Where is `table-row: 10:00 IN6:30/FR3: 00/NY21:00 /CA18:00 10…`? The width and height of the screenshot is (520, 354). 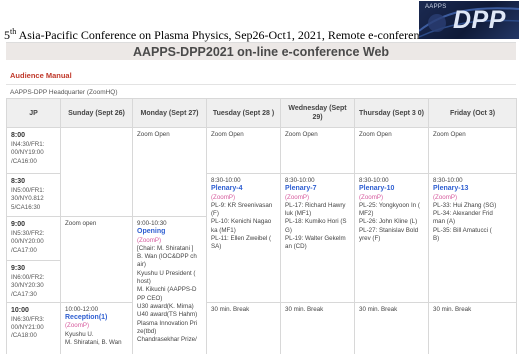
table-row: 10:00 IN6:30/FR3: 00/NY21:00 /CA18:00 10… is located at coordinates (261, 327).